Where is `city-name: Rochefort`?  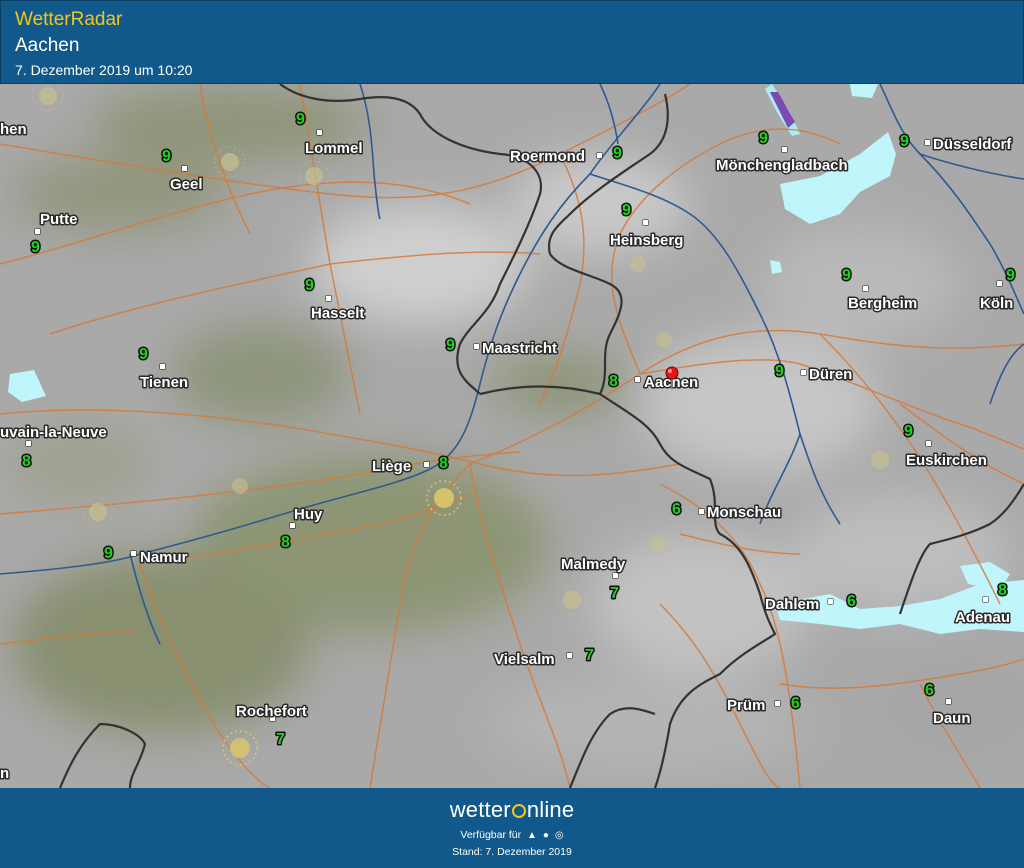
city-name: Rochefort is located at coordinates (271, 711).